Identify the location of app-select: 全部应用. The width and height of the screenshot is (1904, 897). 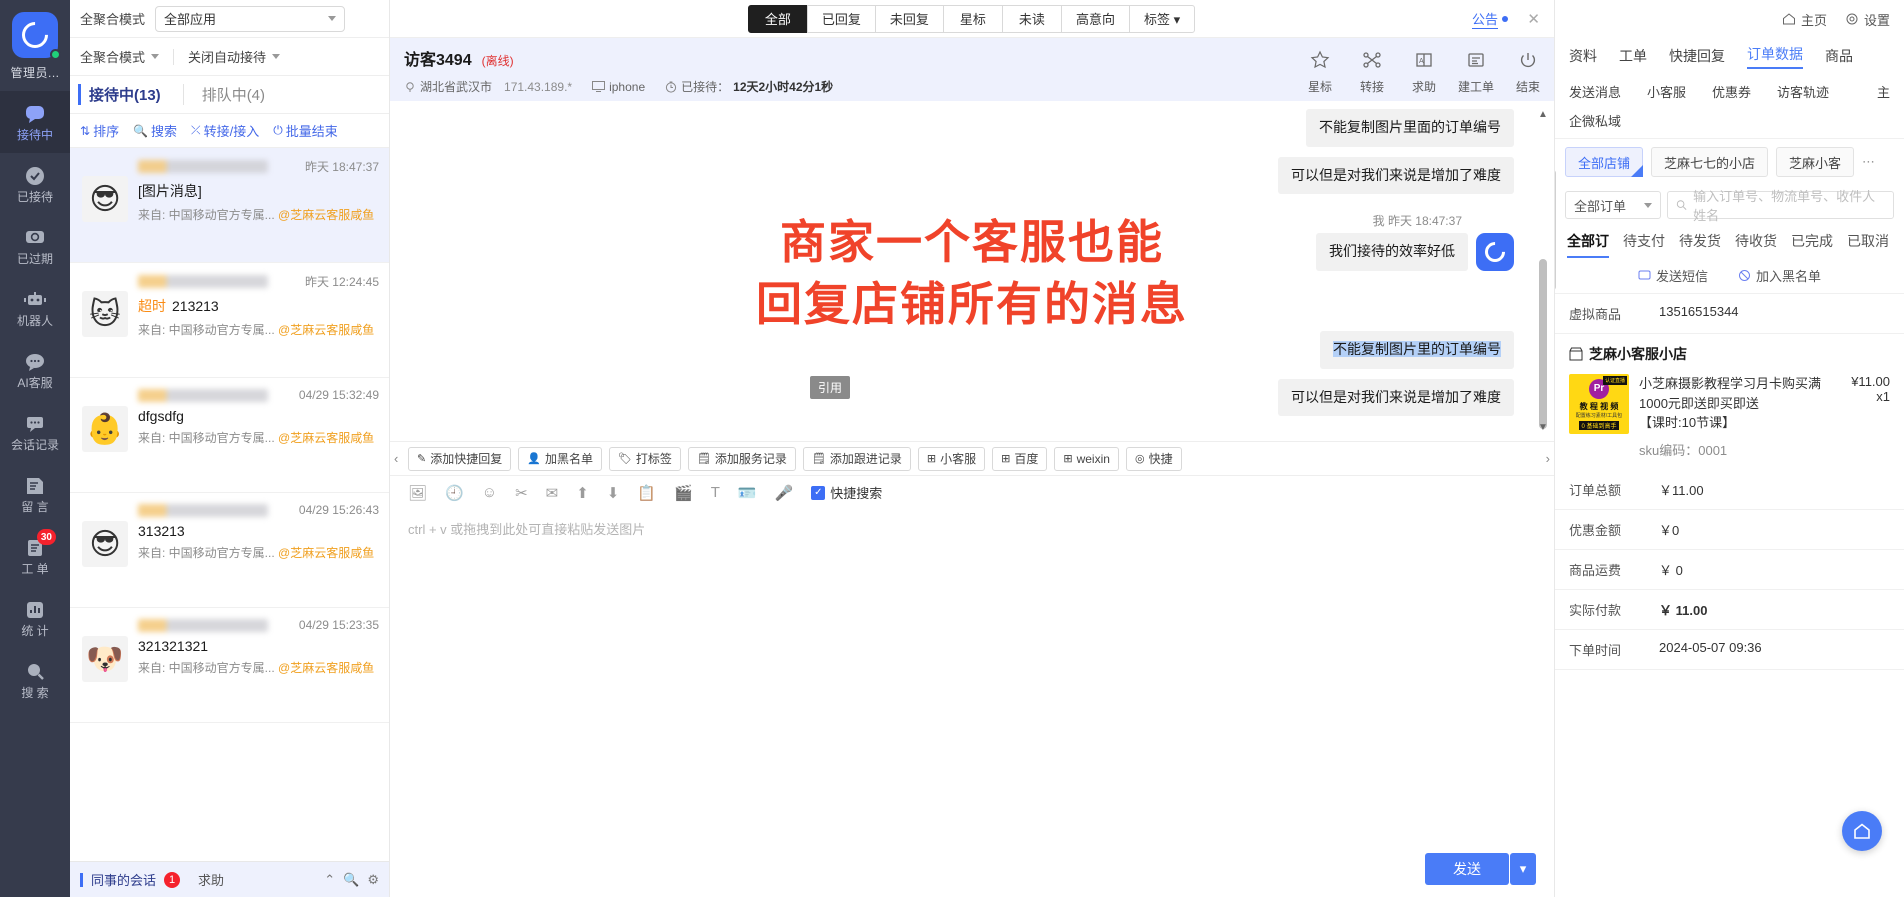
(250, 18).